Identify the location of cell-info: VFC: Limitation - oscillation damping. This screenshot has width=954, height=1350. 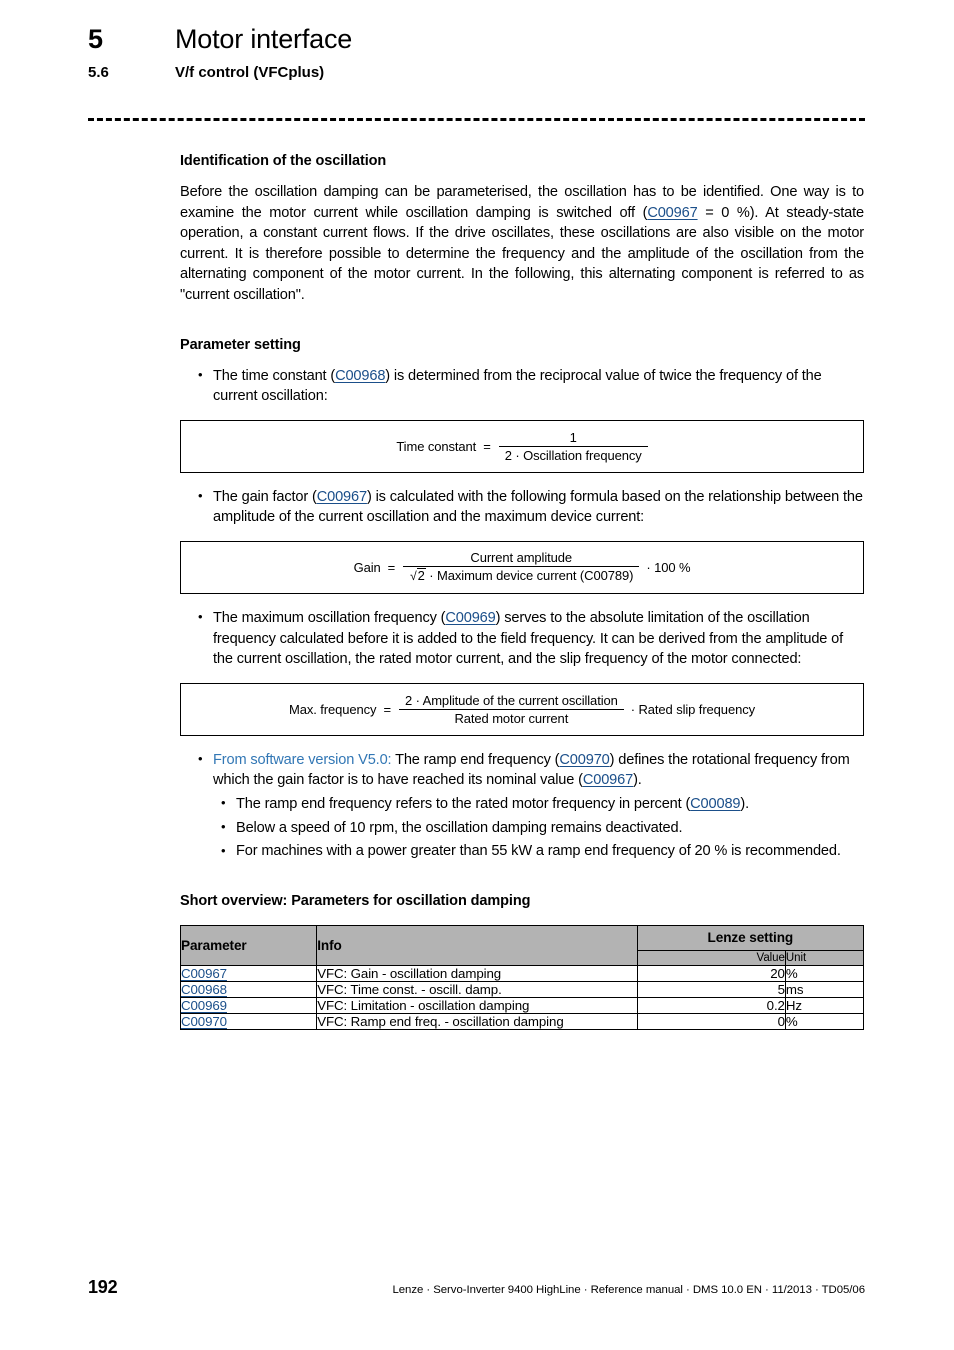
(477, 1005).